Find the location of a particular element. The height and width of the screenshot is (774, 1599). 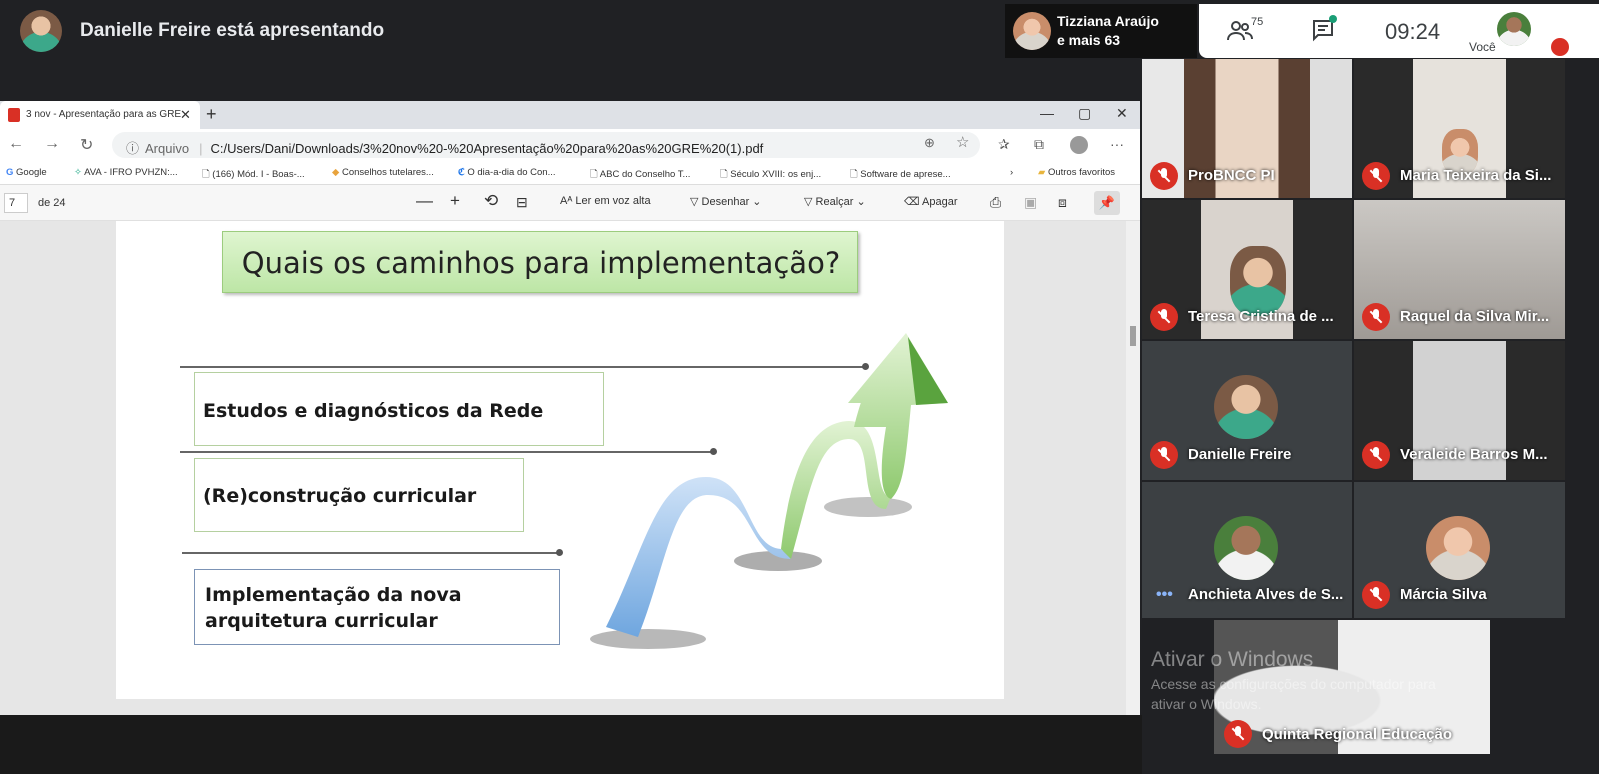

people-icon is located at coordinates (1240, 31).